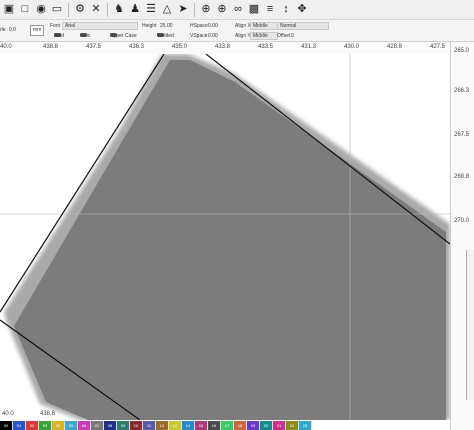  Describe the element at coordinates (309, 47) in the screenshot. I see `ruler-tick-label: 431.3` at that location.